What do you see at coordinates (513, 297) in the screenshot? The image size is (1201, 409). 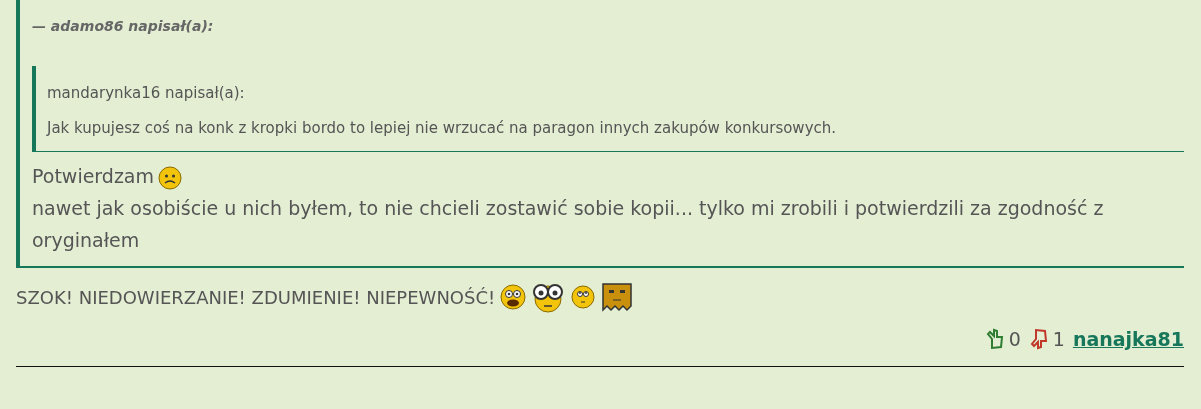 I see `shocked-face-icon` at bounding box center [513, 297].